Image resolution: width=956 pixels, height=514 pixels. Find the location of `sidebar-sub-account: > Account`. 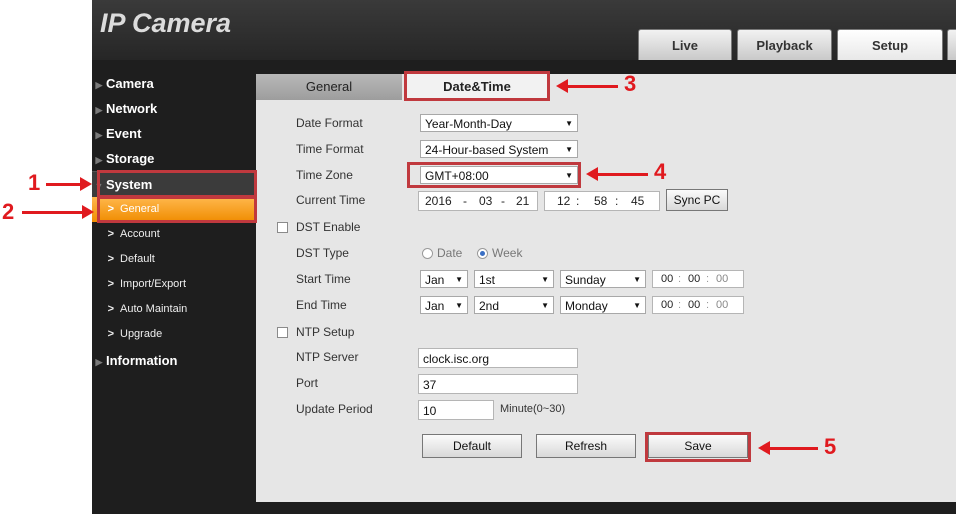

sidebar-sub-account: > Account is located at coordinates (174, 234).